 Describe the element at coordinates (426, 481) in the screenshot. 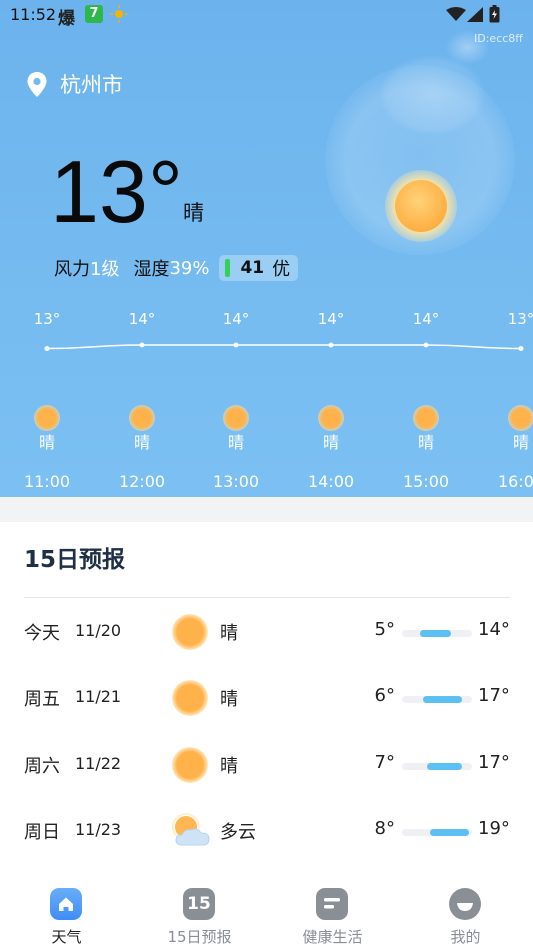

I see `hourly-time: 15:00` at that location.